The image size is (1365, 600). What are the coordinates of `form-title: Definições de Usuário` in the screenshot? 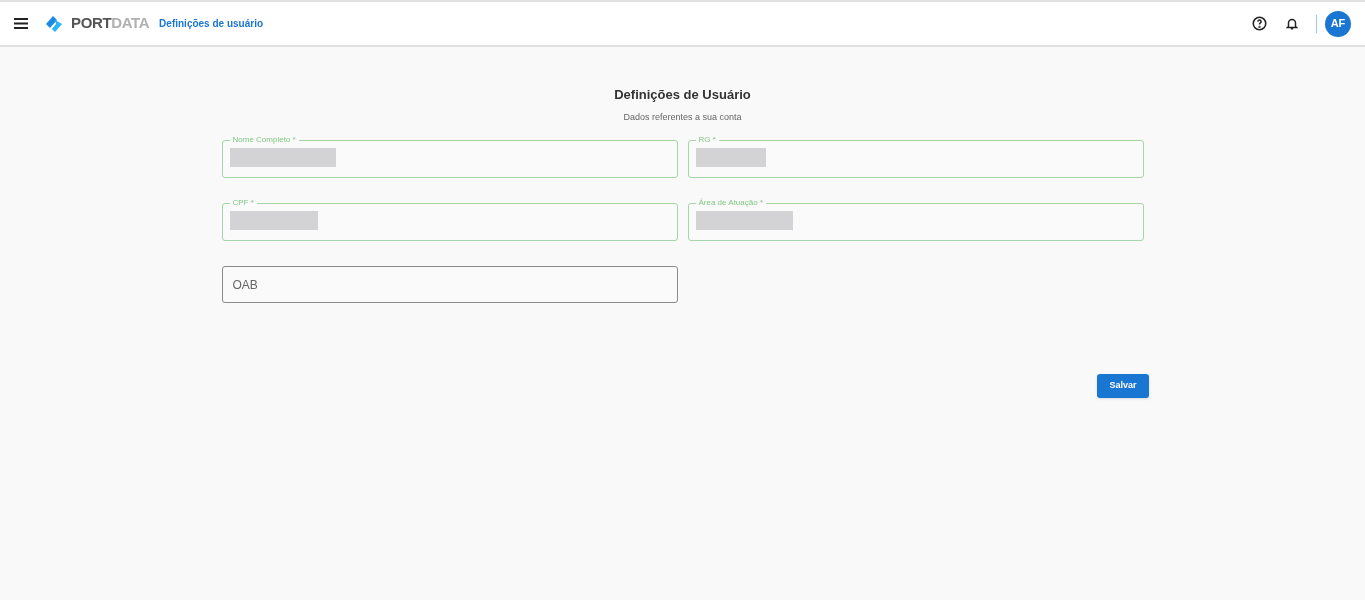 It's located at (682, 95).